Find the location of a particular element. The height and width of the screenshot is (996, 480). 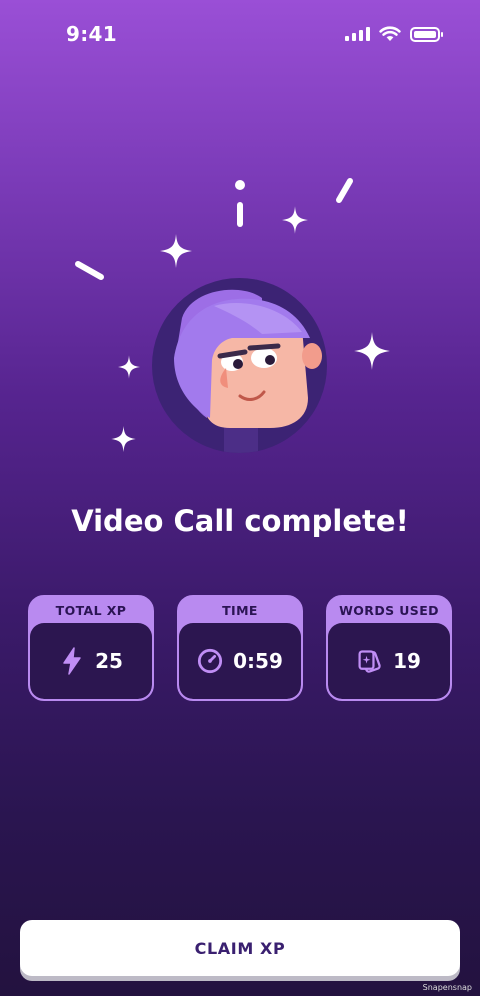

stat-value: 19 is located at coordinates (407, 661).